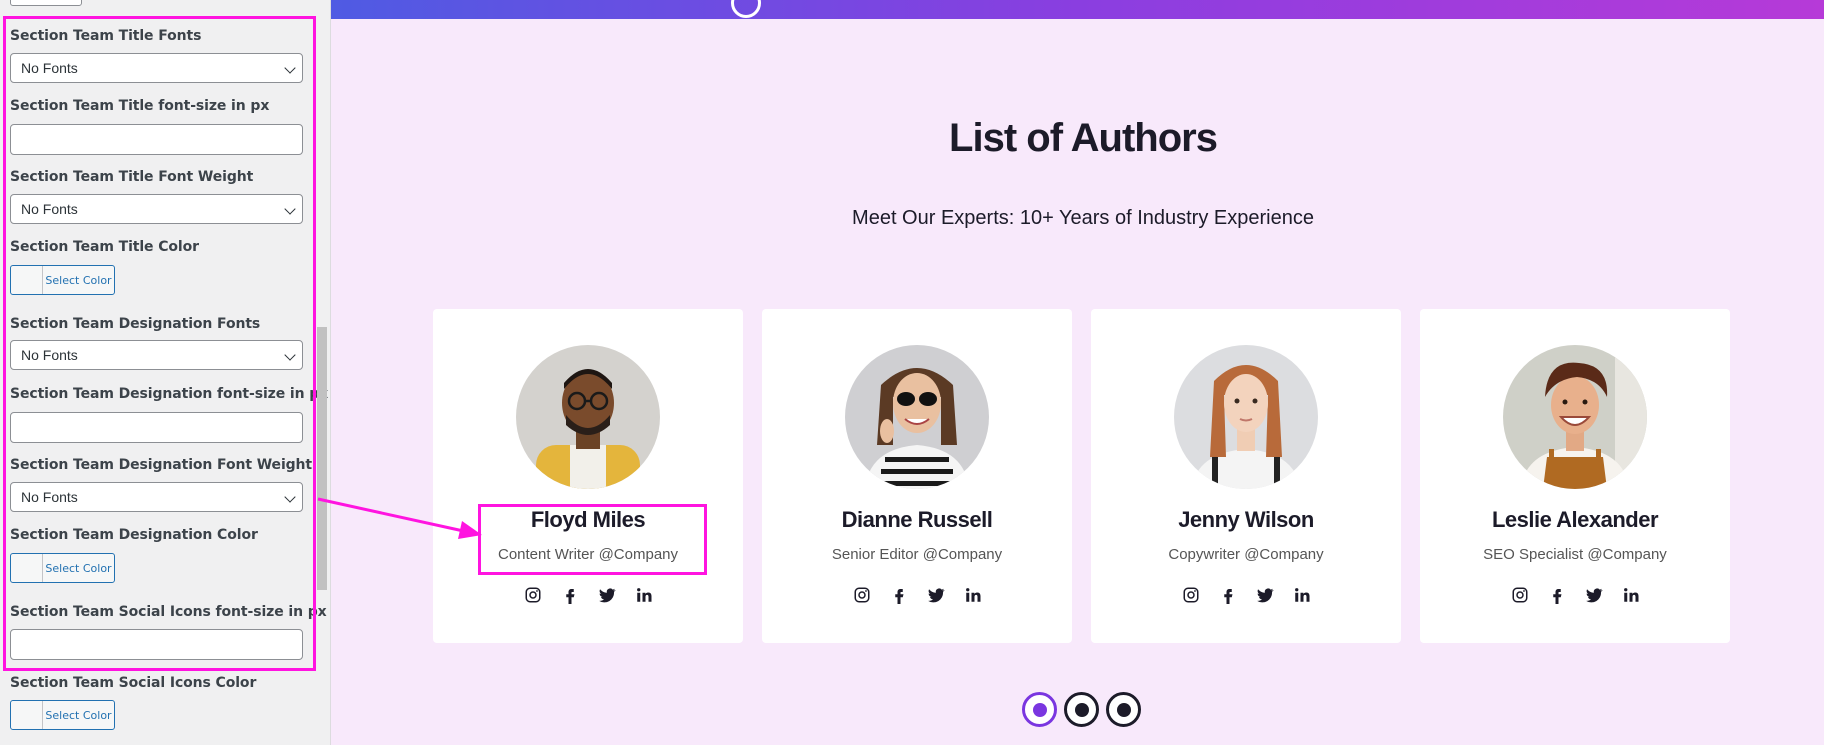 This screenshot has width=1824, height=745. What do you see at coordinates (1083, 138) in the screenshot?
I see `section-title: List of Authors` at bounding box center [1083, 138].